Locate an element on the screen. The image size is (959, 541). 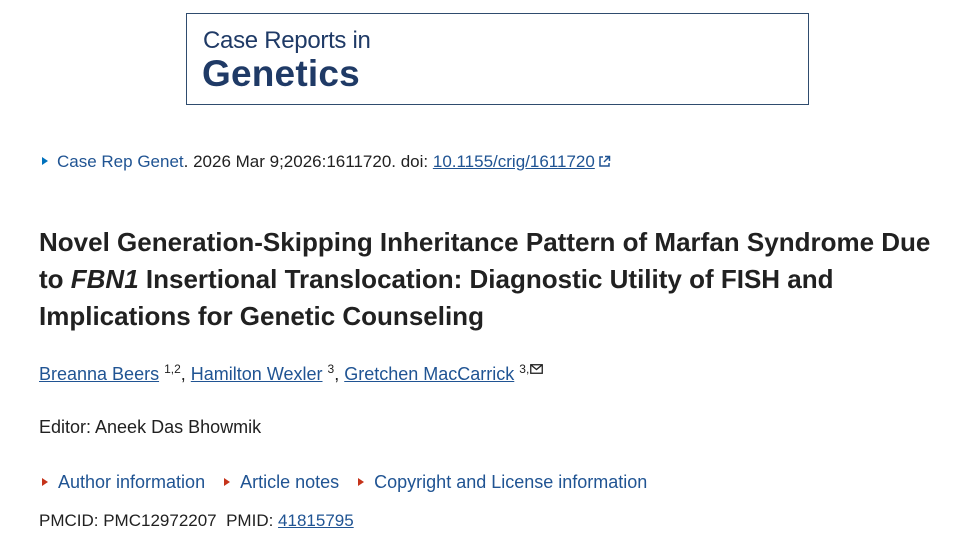
editor-line: Editor: Aneek Das Bhowmik is located at coordinates (150, 427).